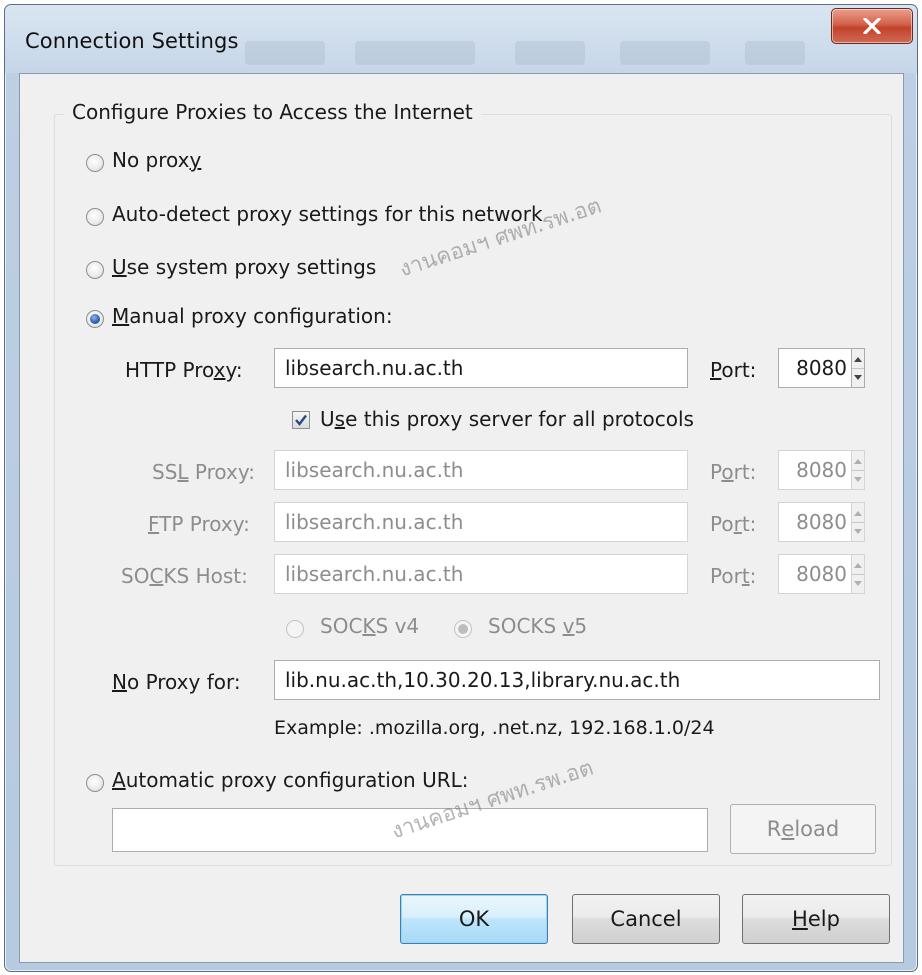 The image size is (922, 975). Describe the element at coordinates (815, 470) in the screenshot. I see `ssl-port-input: 8080` at that location.